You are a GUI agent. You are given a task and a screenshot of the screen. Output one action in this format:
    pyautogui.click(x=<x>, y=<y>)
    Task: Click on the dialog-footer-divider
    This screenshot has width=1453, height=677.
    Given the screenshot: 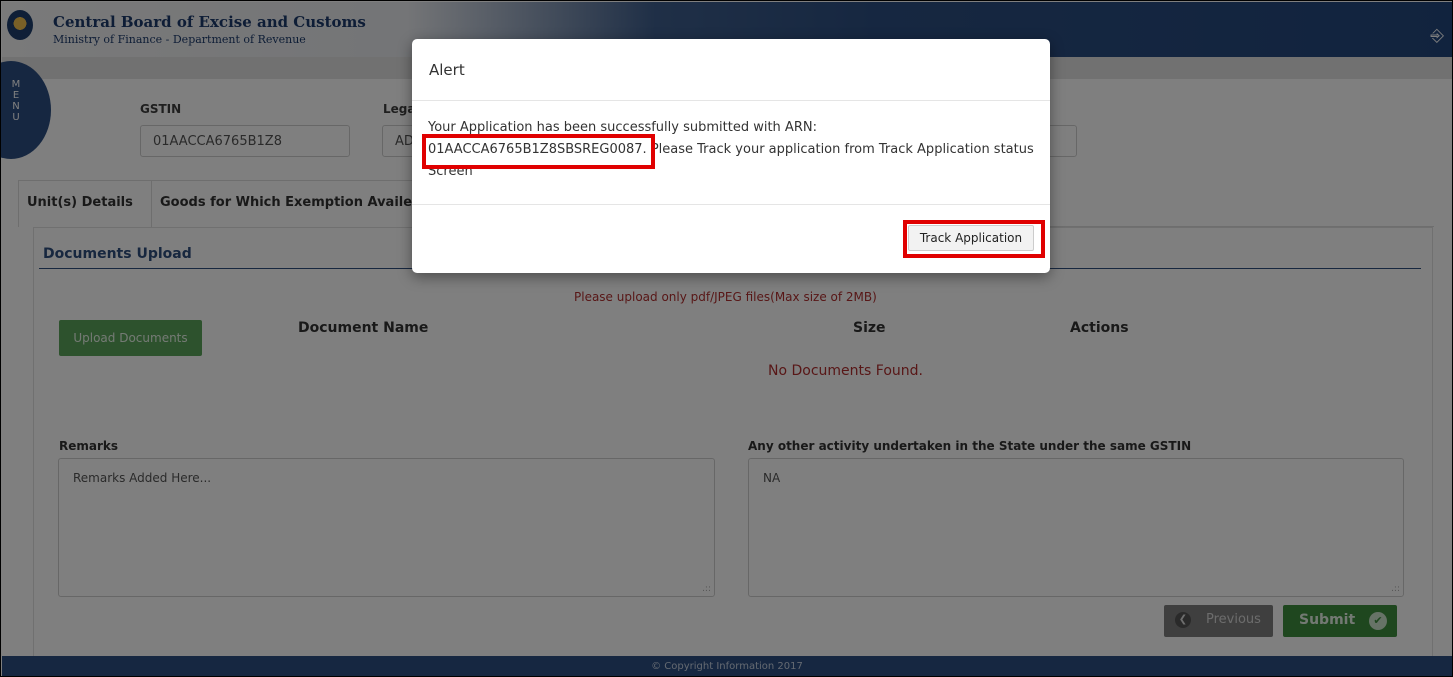 What is the action you would take?
    pyautogui.click(x=731, y=204)
    